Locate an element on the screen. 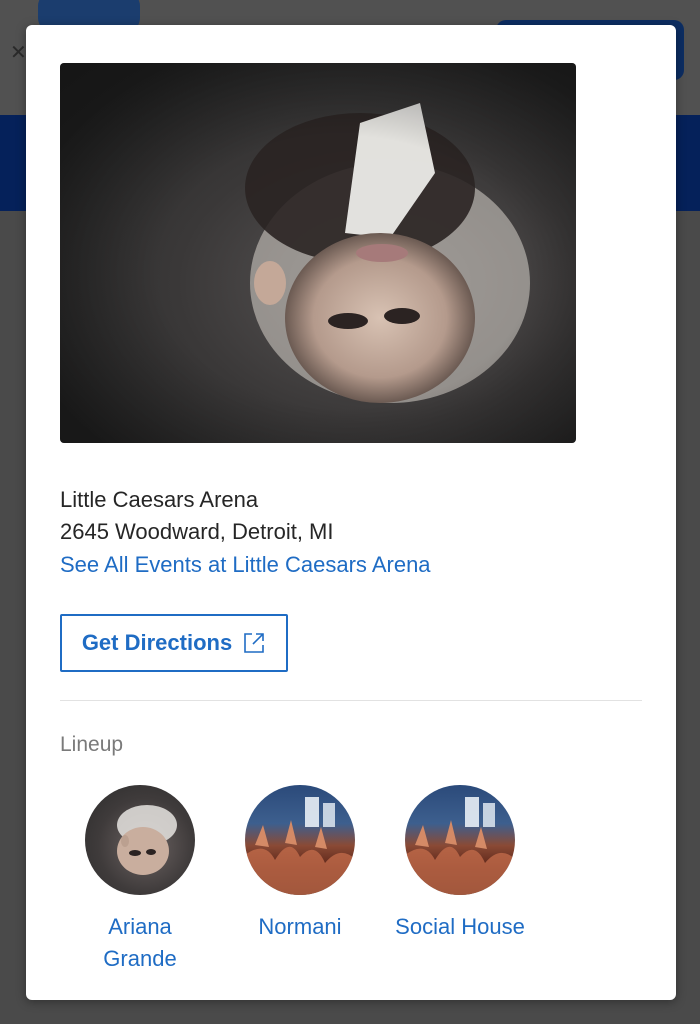  external-link-icon is located at coordinates (254, 643).